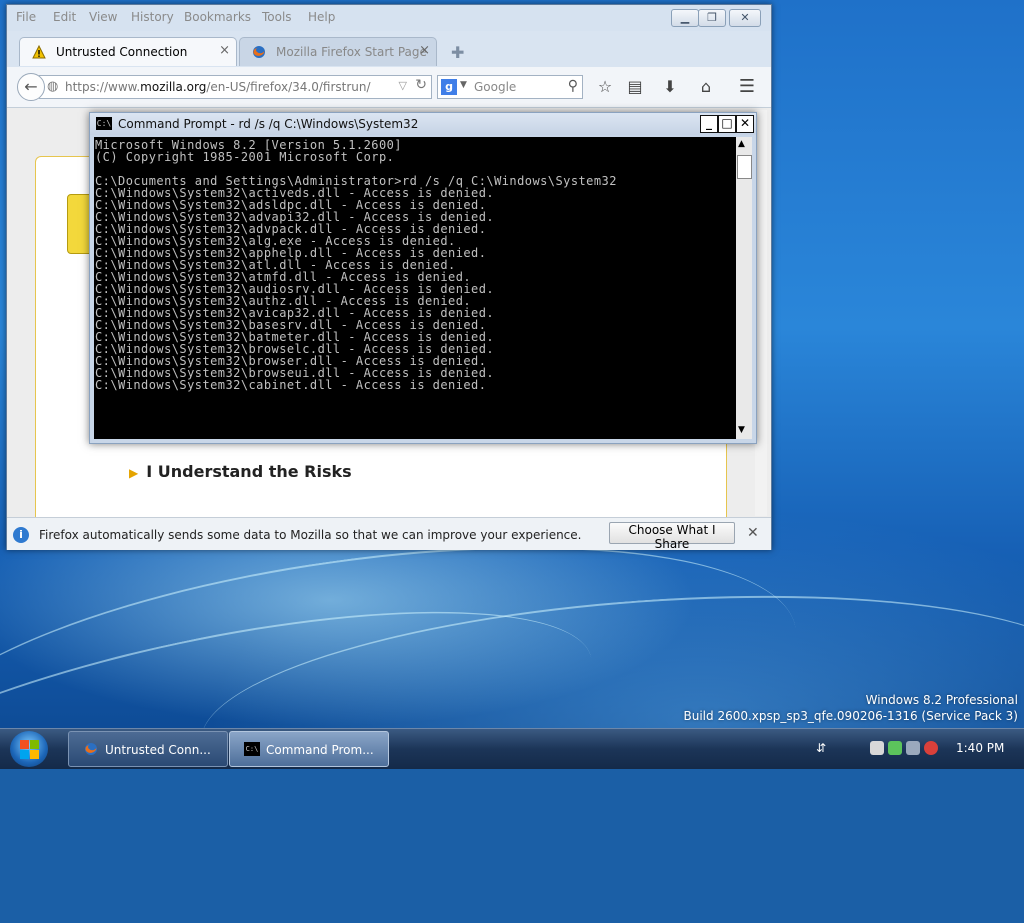 The image size is (1024, 923). I want to click on tab-untrusted-connection: Untrusted Connection ×, so click(128, 51).